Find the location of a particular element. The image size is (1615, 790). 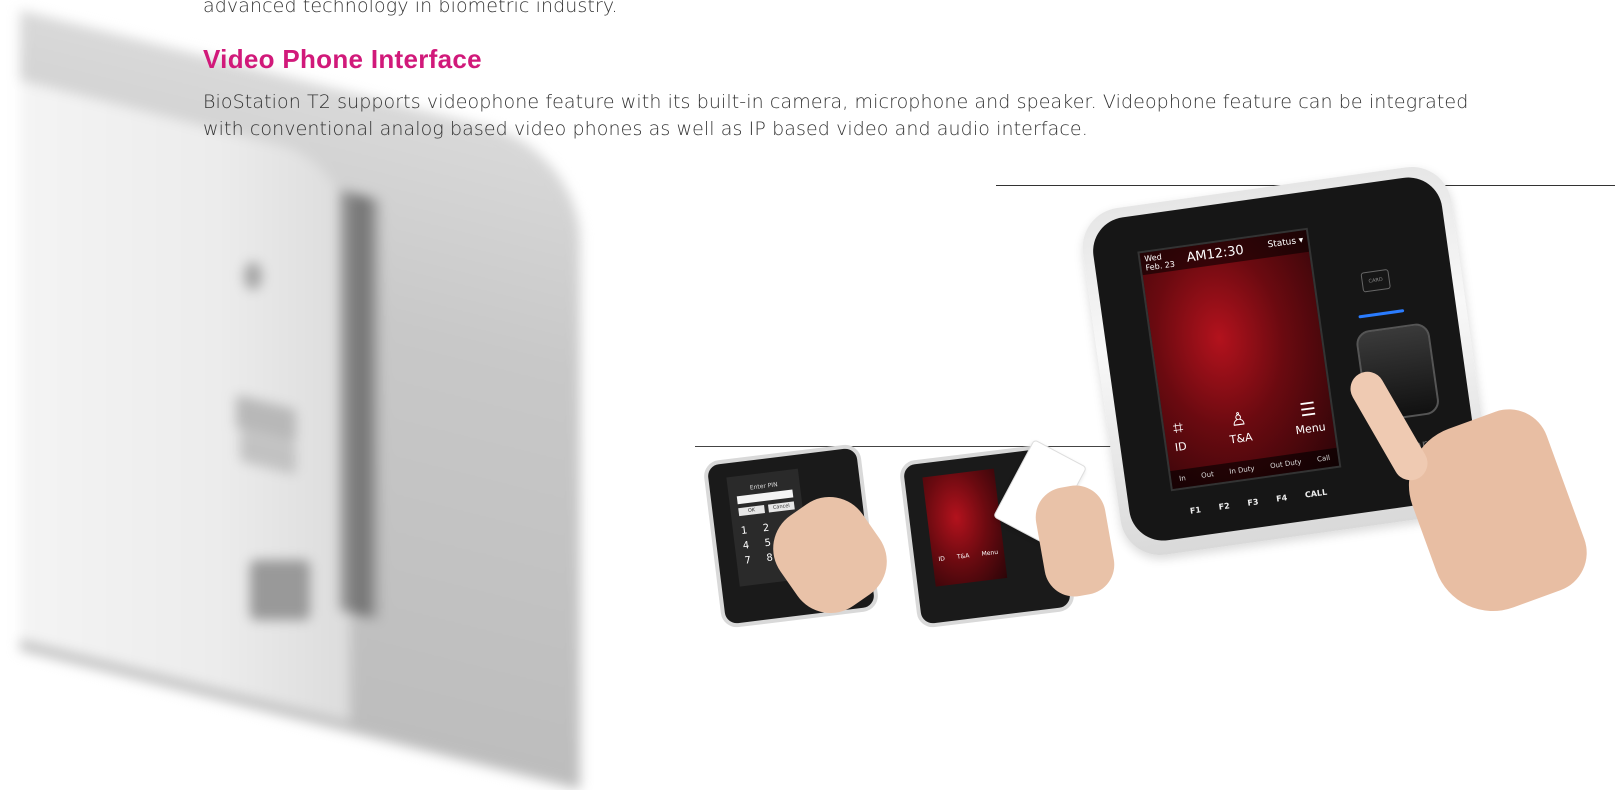

hard-key: F4 is located at coordinates (1281, 498).